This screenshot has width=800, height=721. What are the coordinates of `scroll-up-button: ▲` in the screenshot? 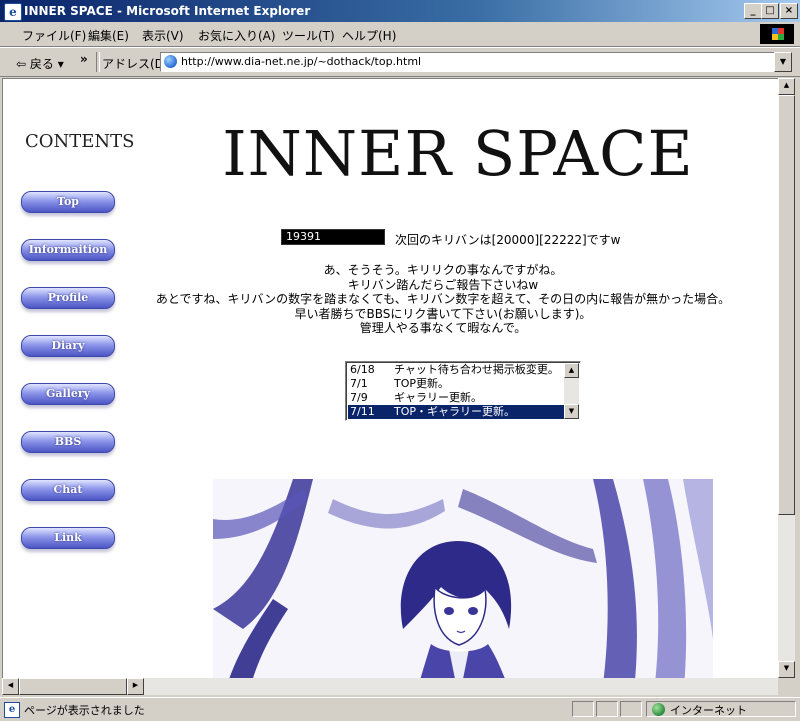 It's located at (786, 86).